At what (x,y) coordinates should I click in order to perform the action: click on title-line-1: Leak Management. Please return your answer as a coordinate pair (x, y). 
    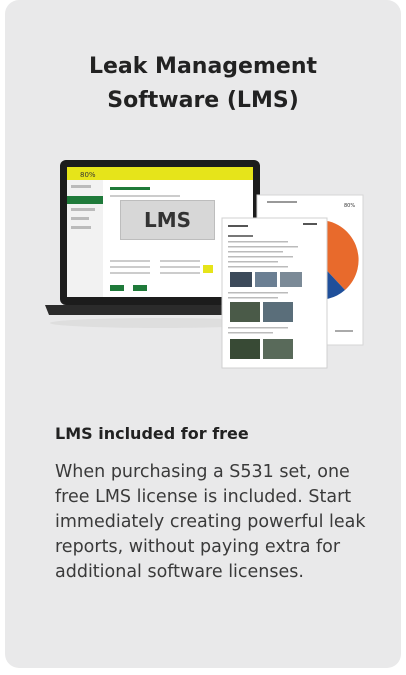
    Looking at the image, I should click on (202, 66).